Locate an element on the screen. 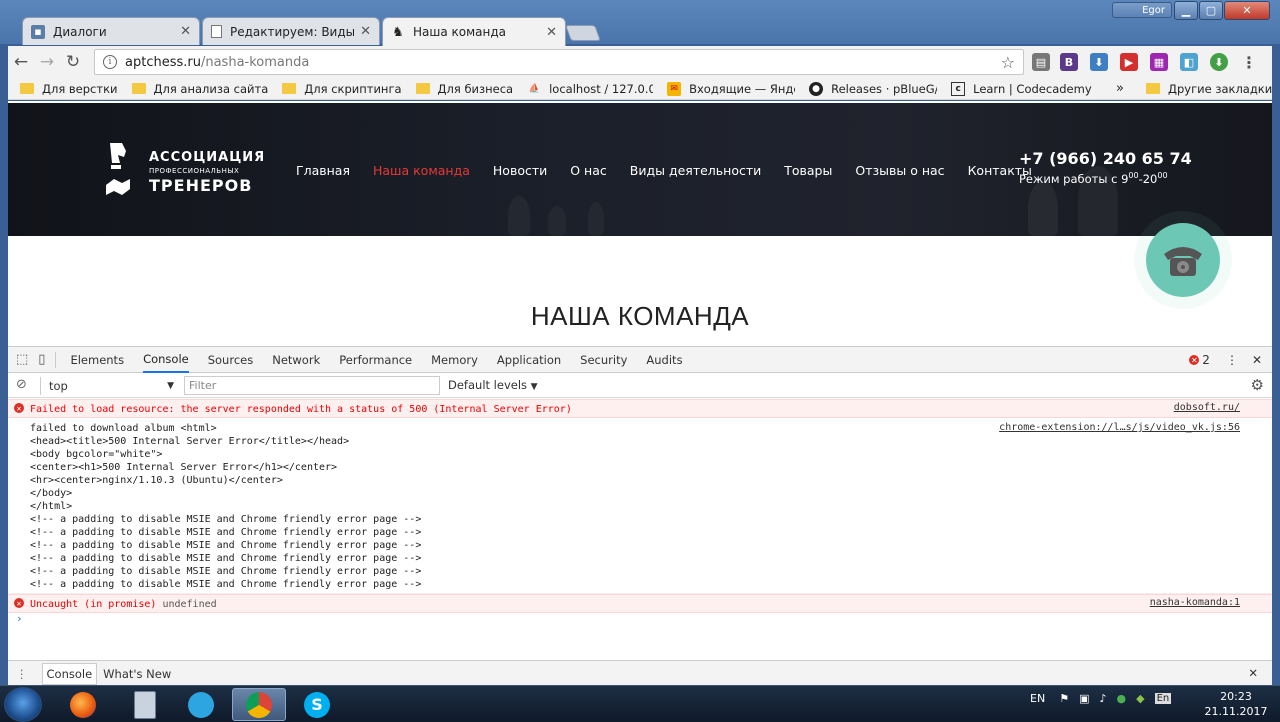 The image size is (1280, 722). new-tab-button is located at coordinates (583, 33).